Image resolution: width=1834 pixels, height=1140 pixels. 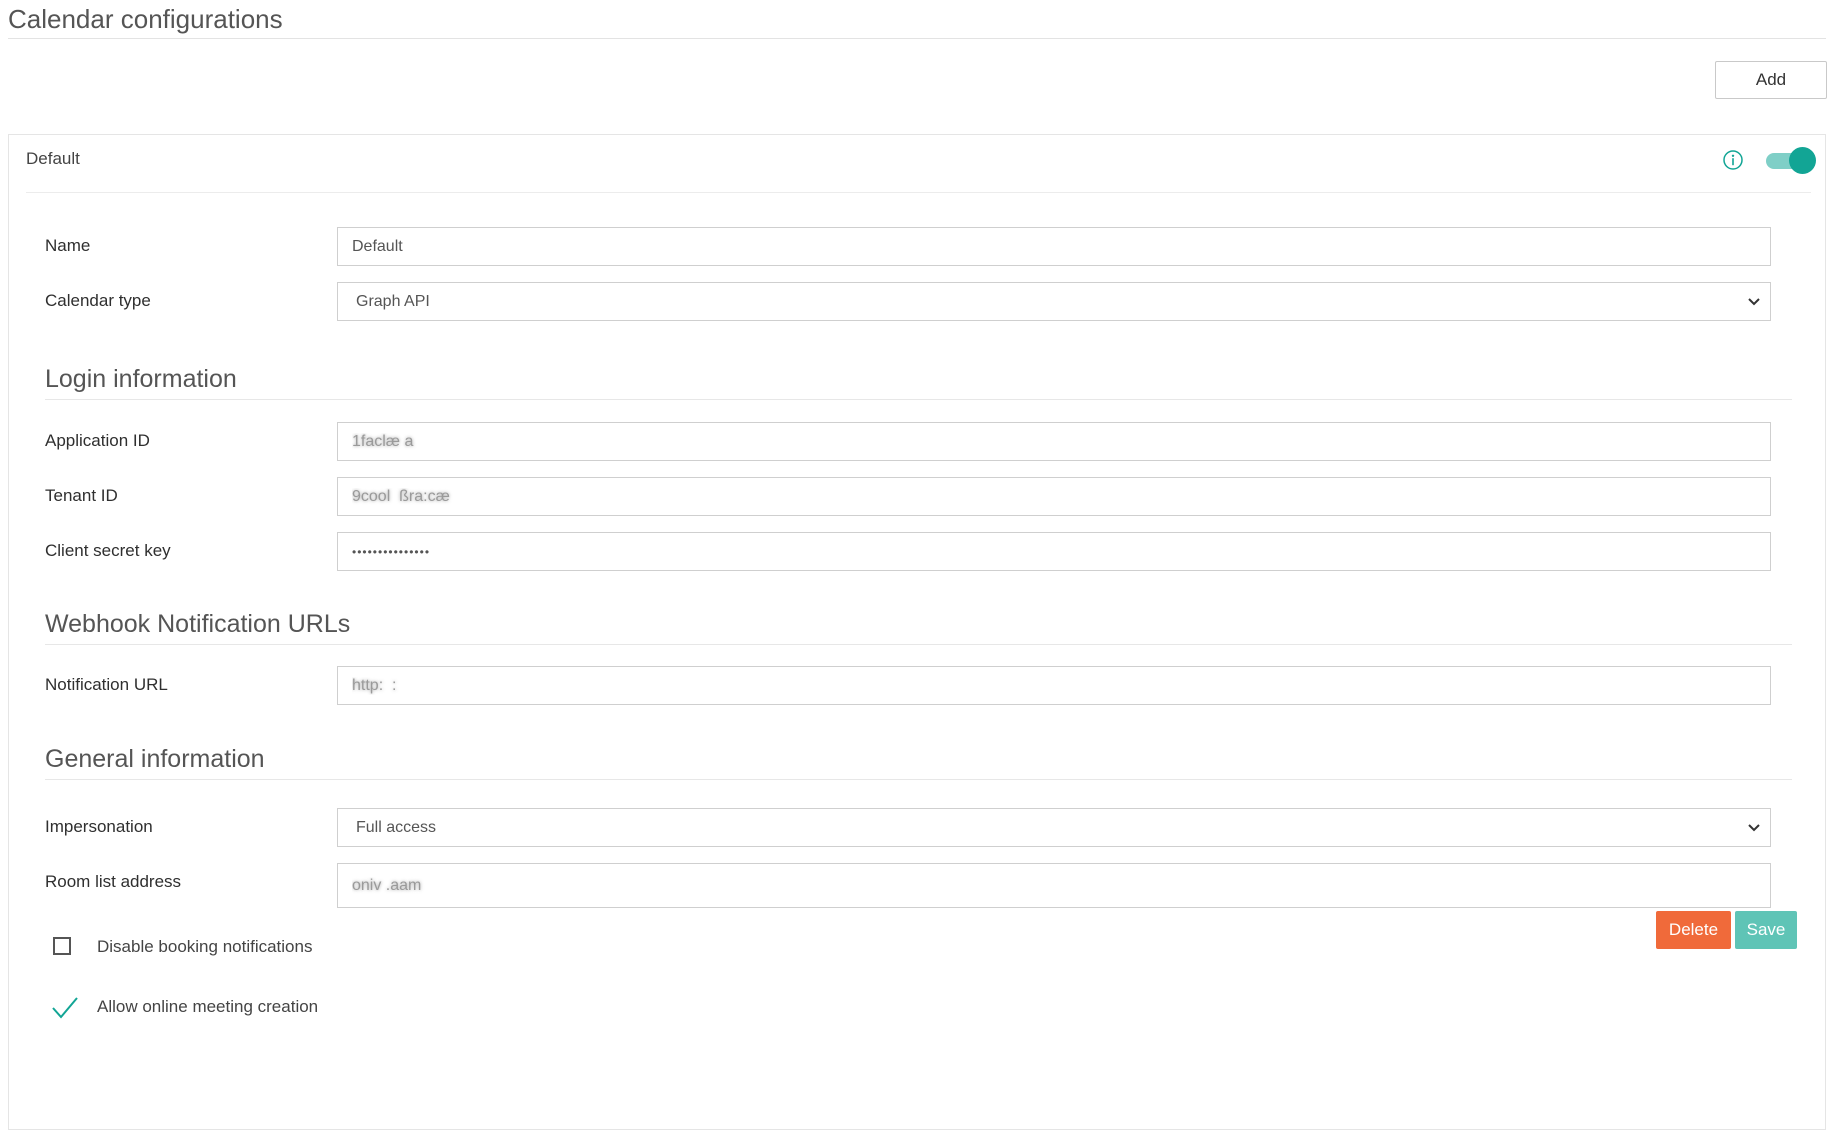 What do you see at coordinates (1054, 301) in the screenshot?
I see `calendar-type-select: Graph API` at bounding box center [1054, 301].